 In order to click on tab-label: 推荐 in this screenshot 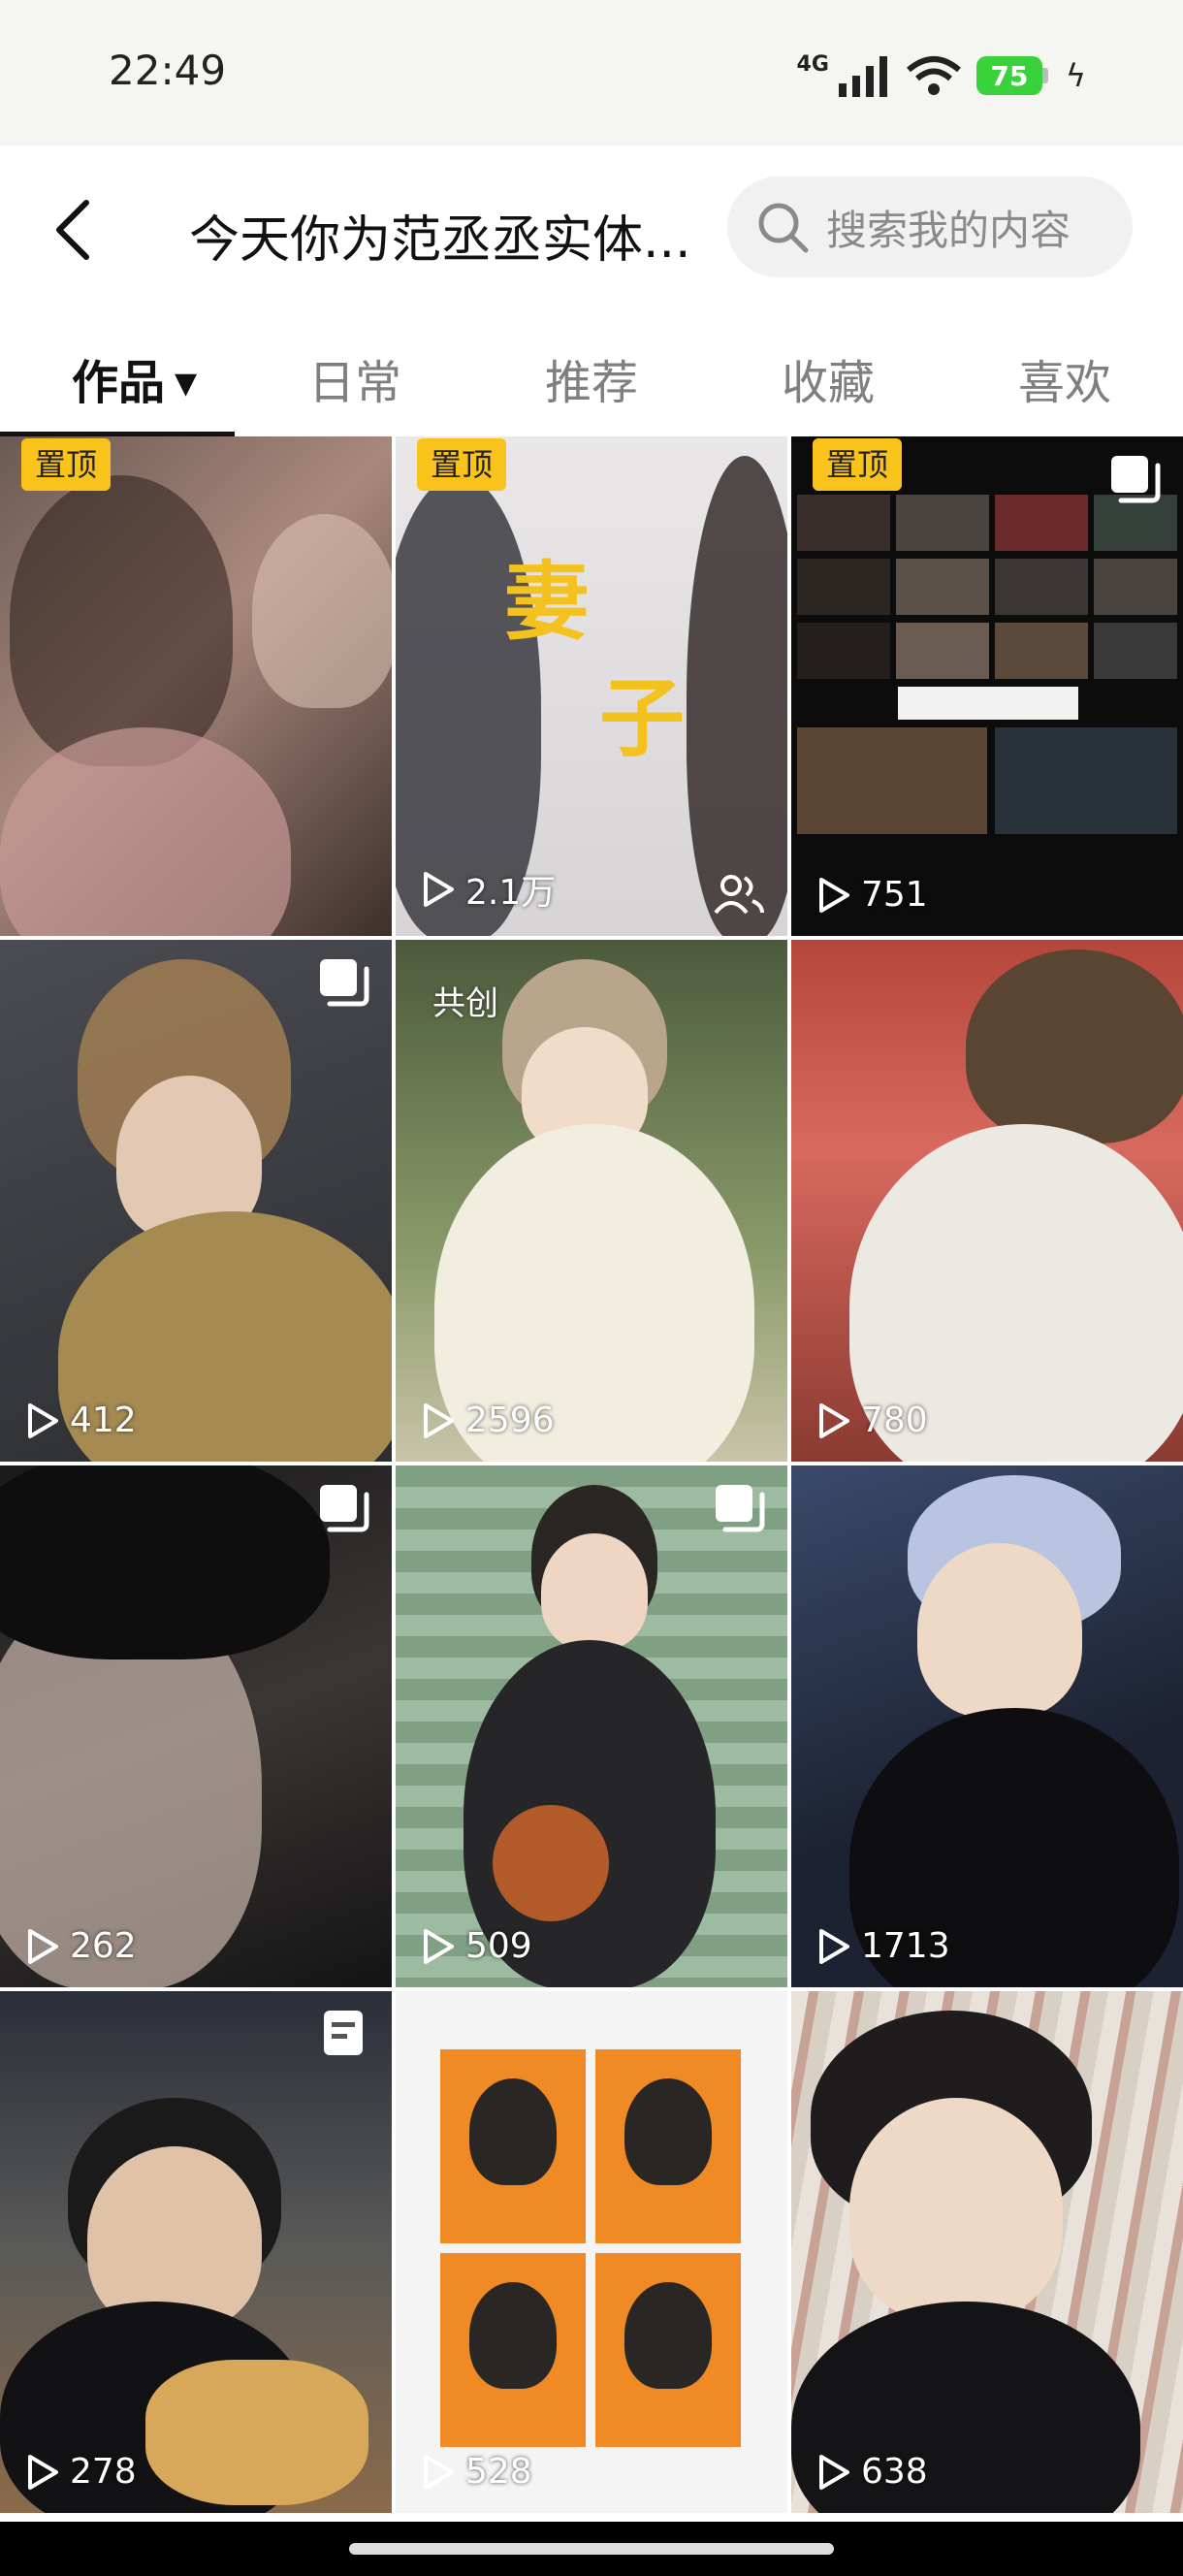, I will do `click(592, 383)`.